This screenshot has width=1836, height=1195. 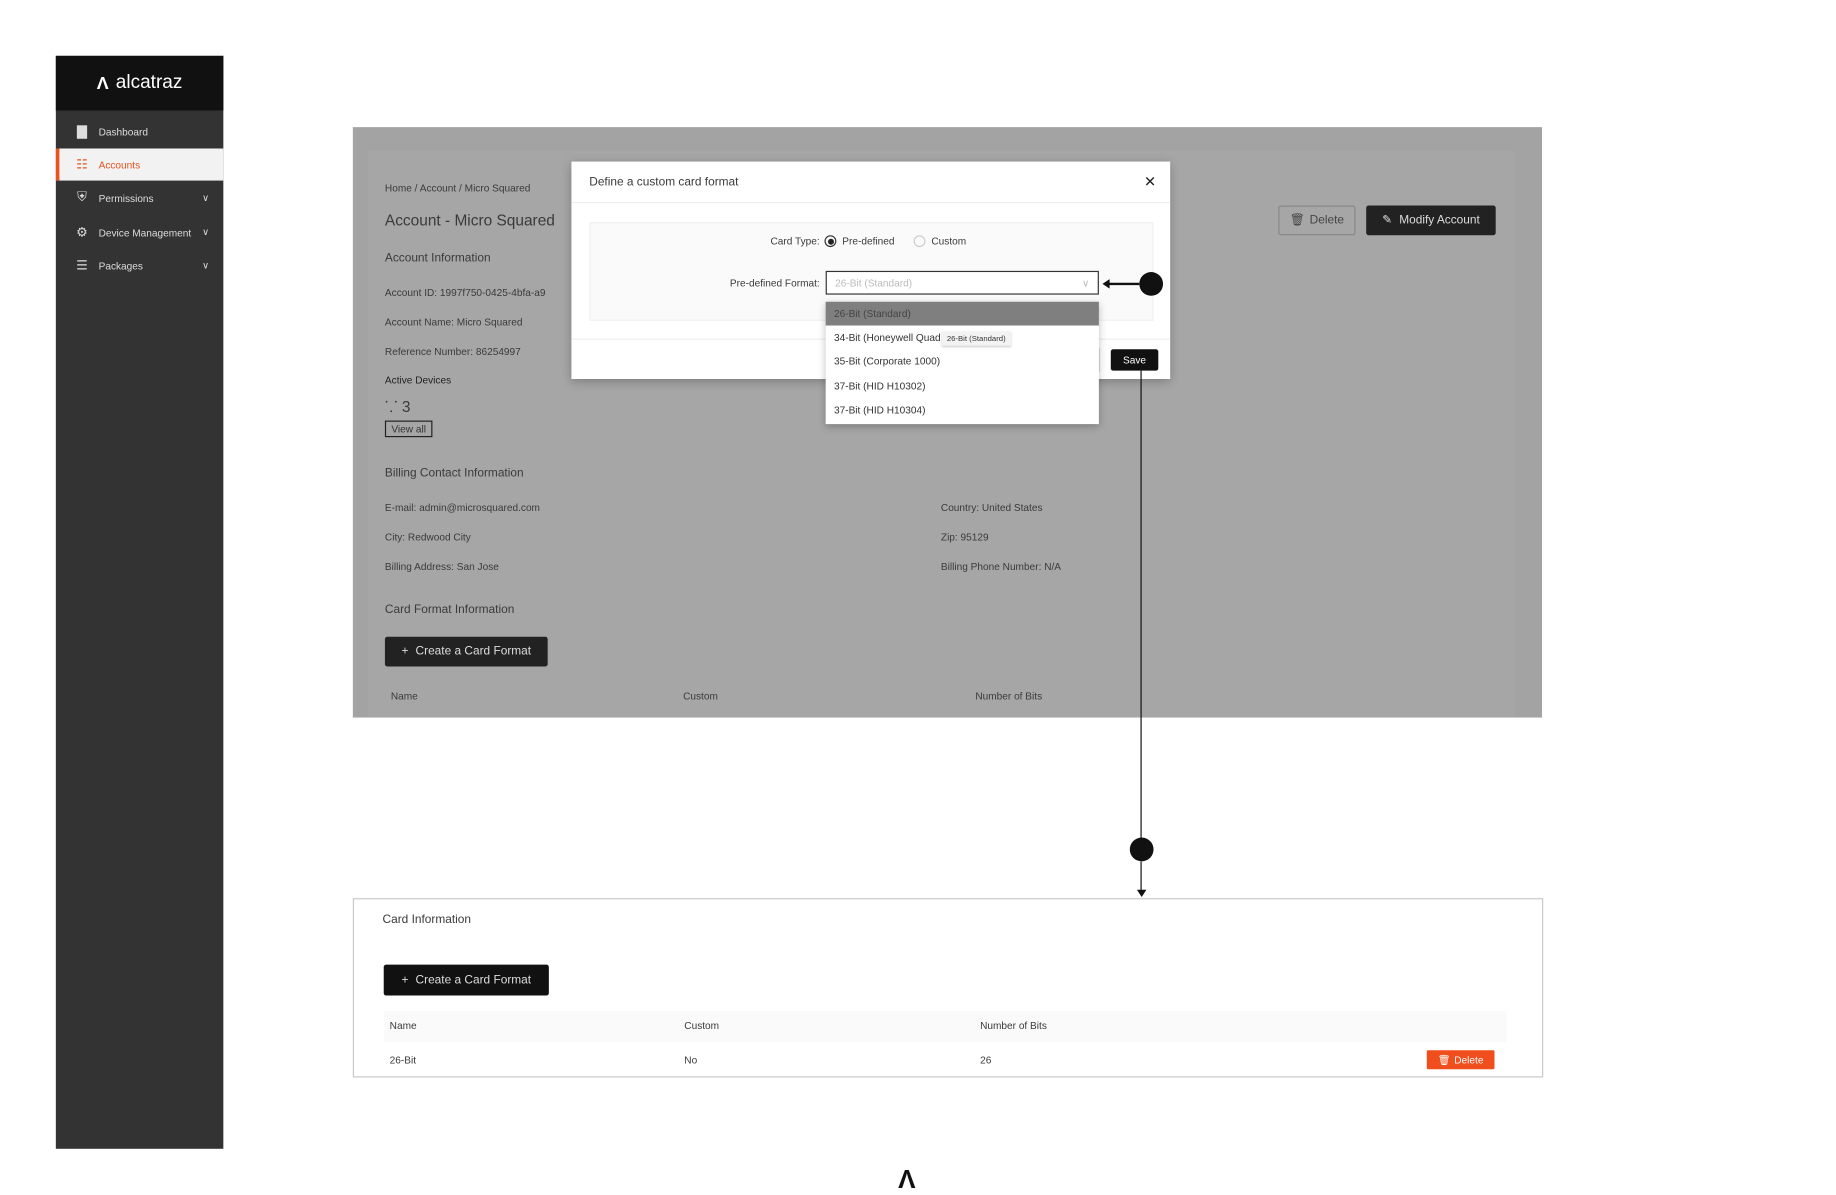 I want to click on footer-logo: Λ, so click(x=907, y=1179).